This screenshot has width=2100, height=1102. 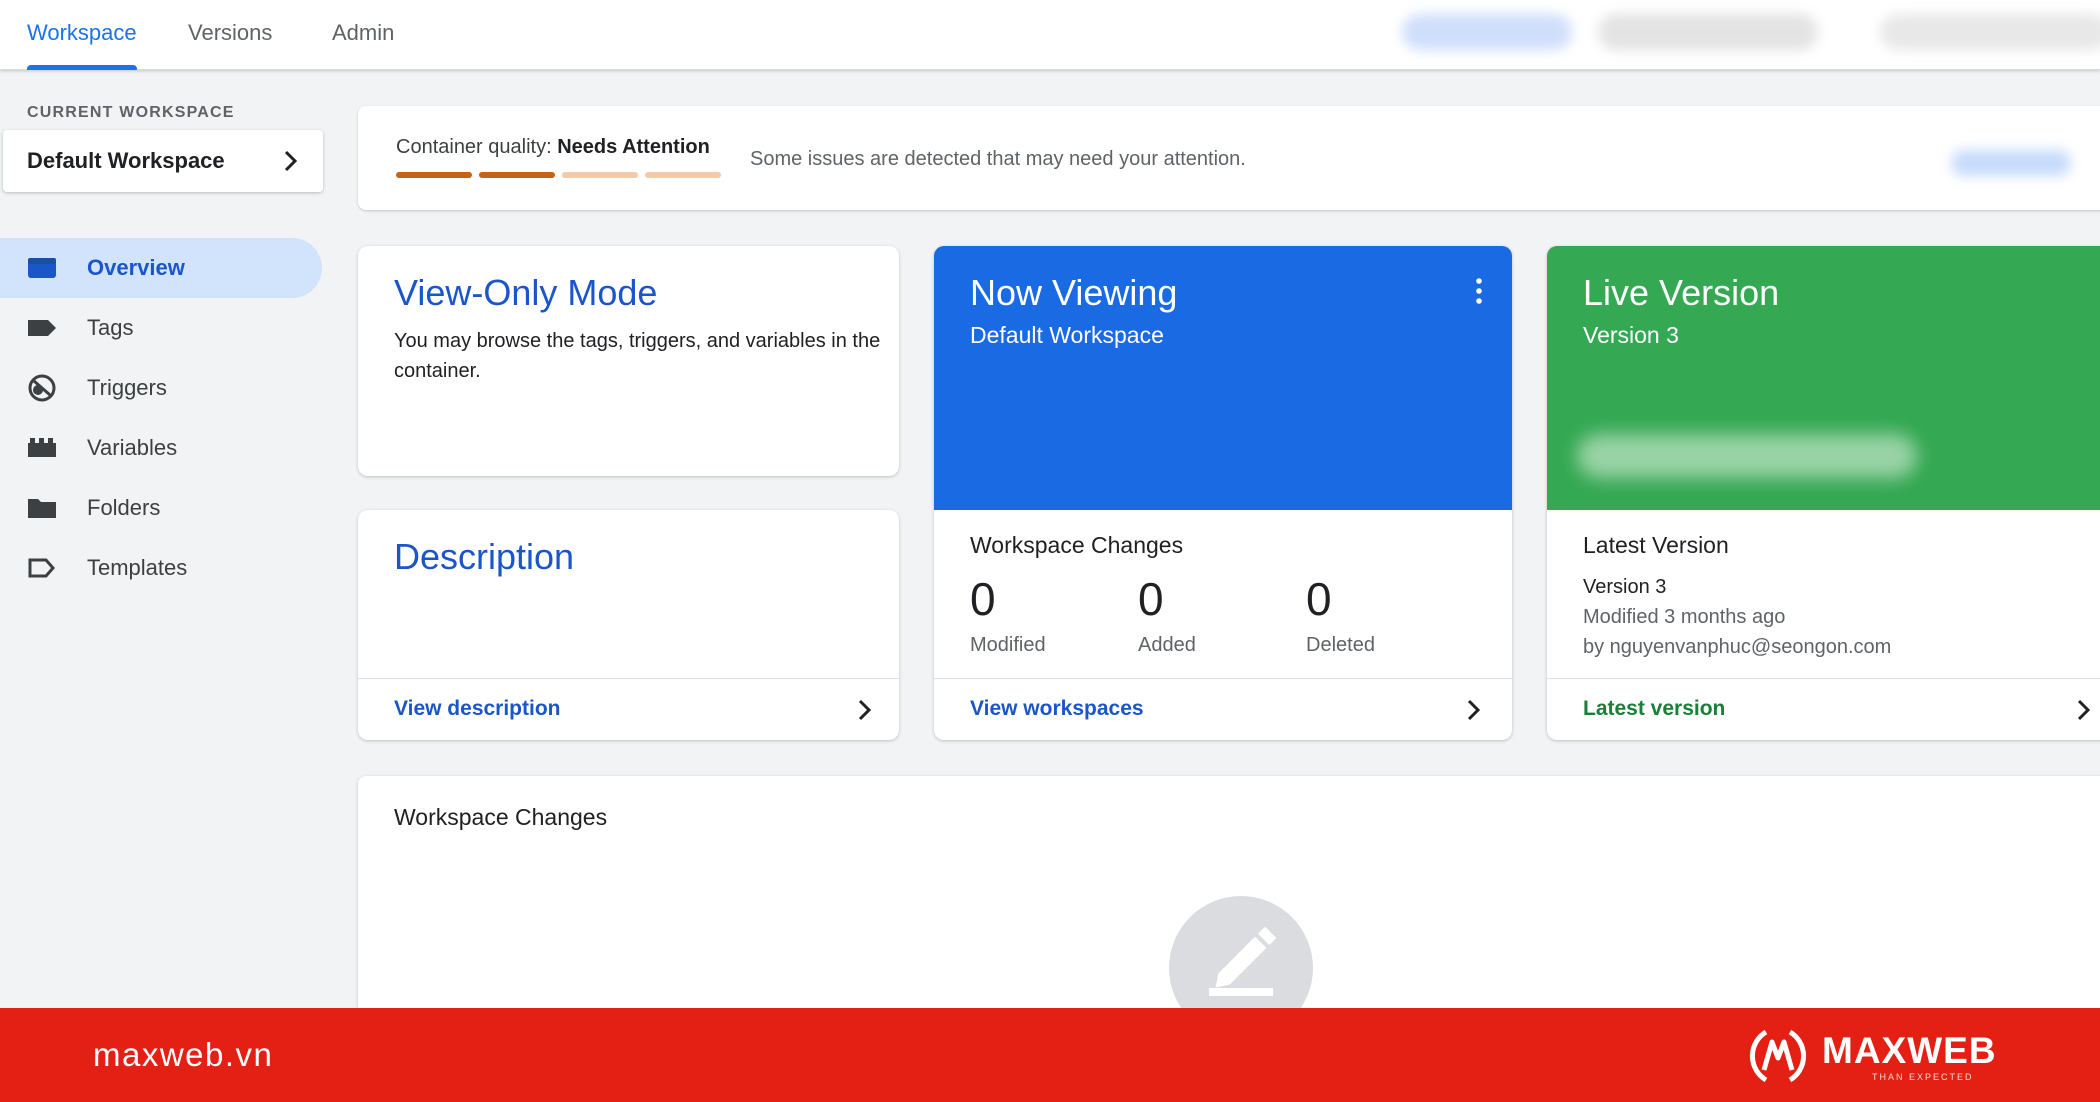 I want to click on sidebar-item-templates: Templates, so click(x=161, y=568).